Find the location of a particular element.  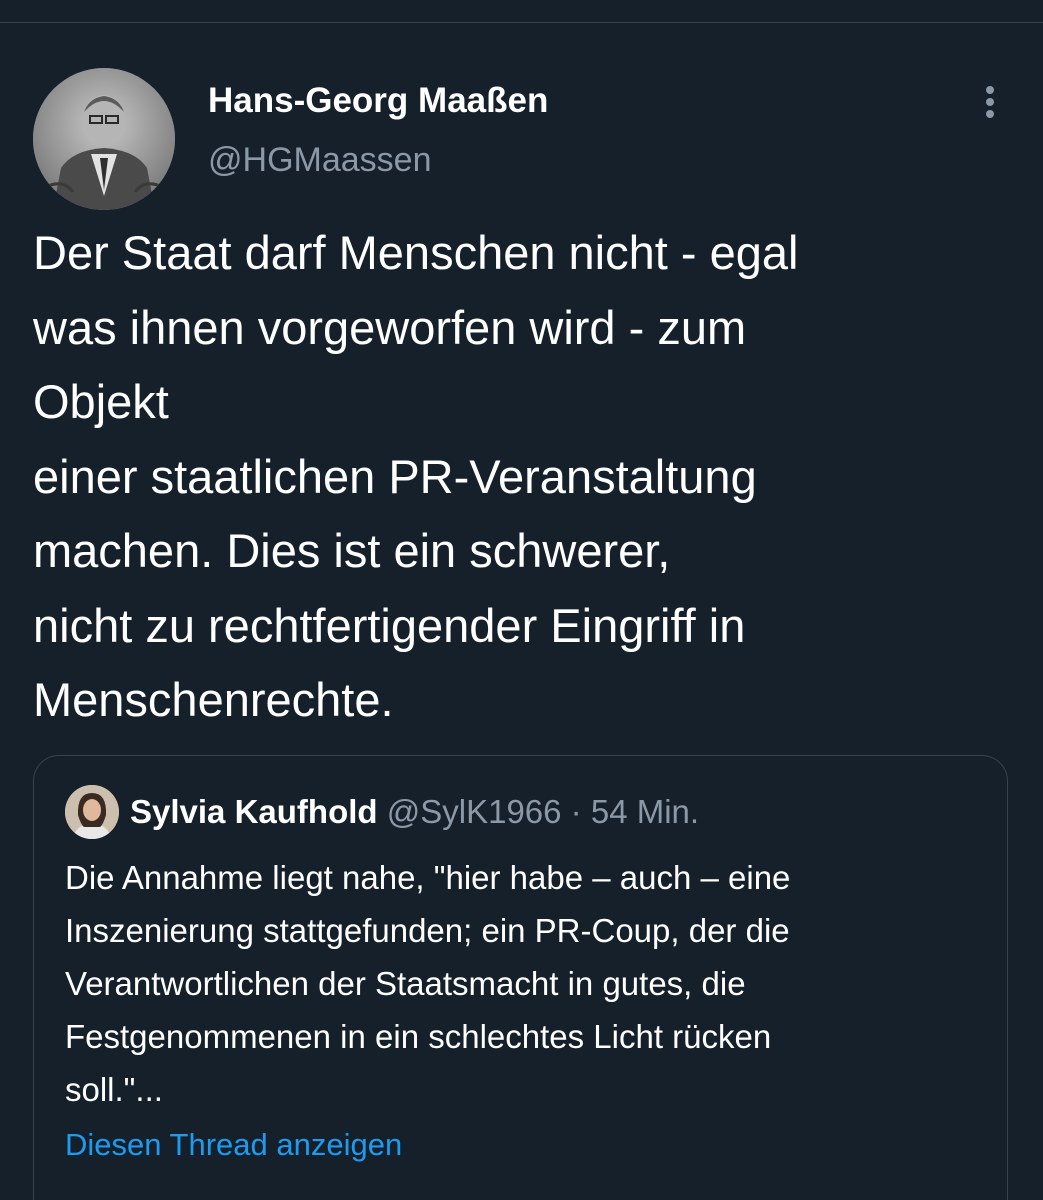

author-handle: @HGMaassen is located at coordinates (319, 160).